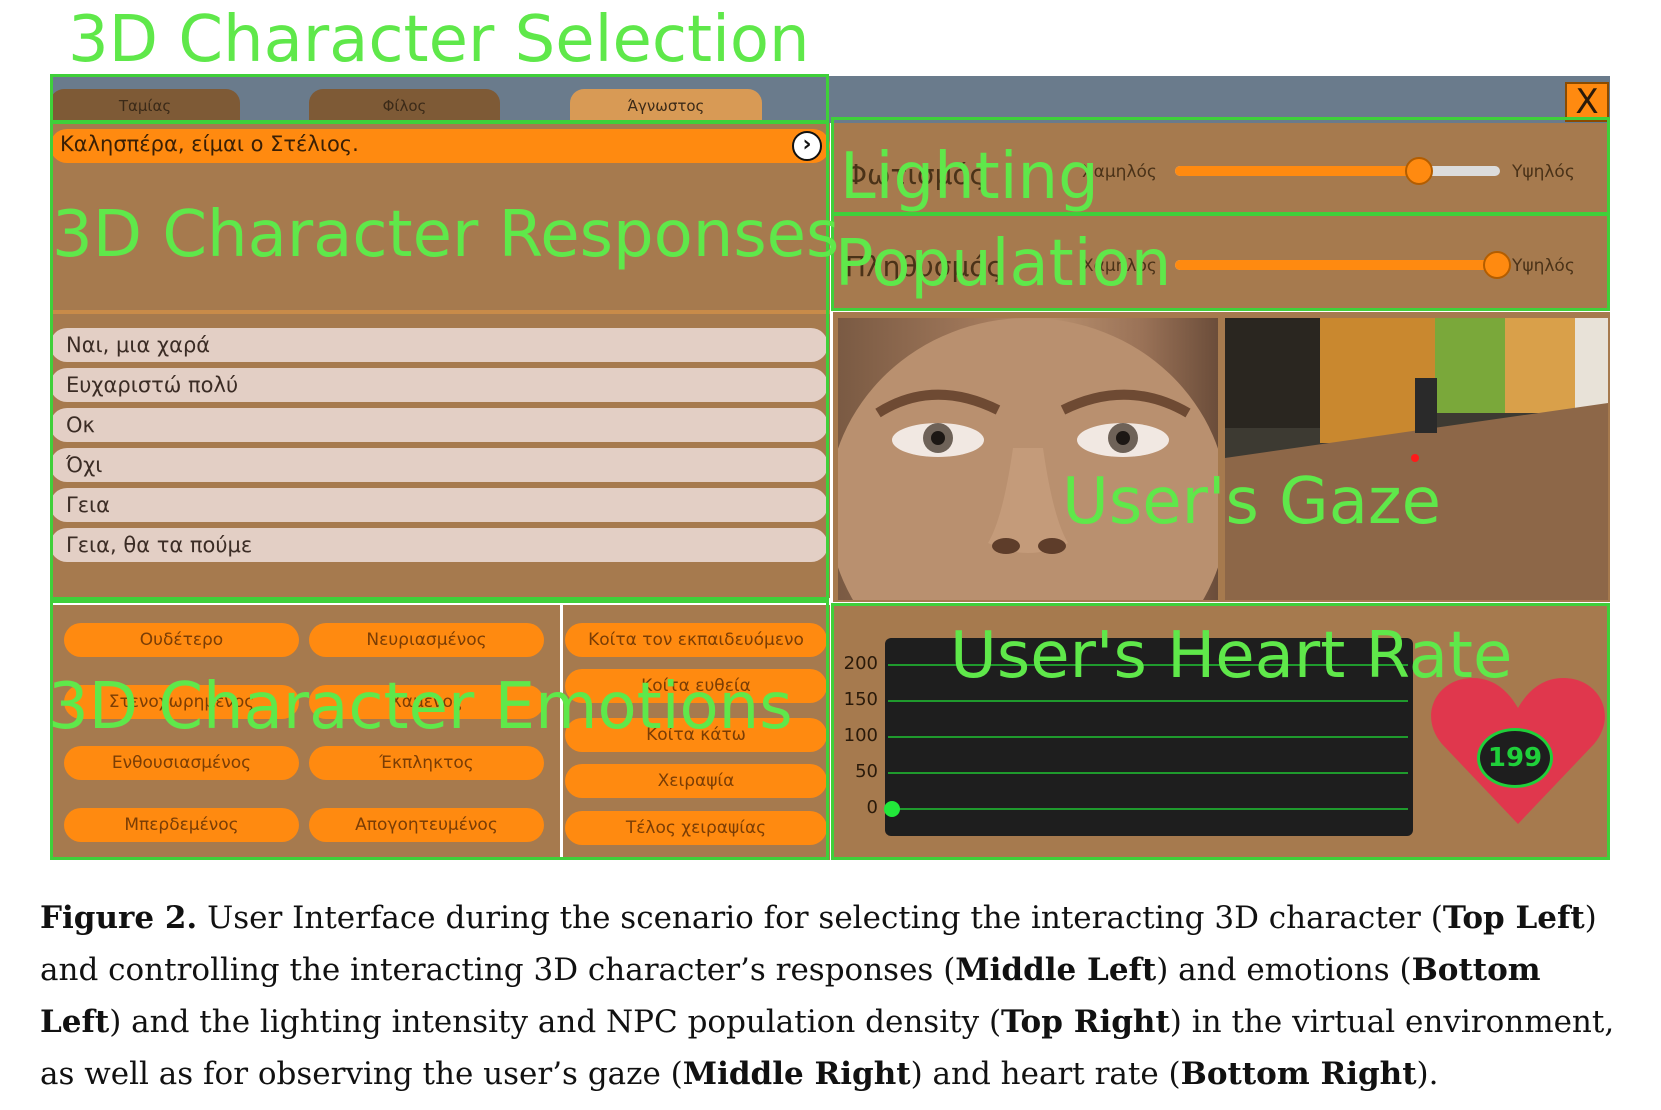 Image resolution: width=1661 pixels, height=1110 pixels. I want to click on caption-bold: Top Right, so click(1085, 1022).